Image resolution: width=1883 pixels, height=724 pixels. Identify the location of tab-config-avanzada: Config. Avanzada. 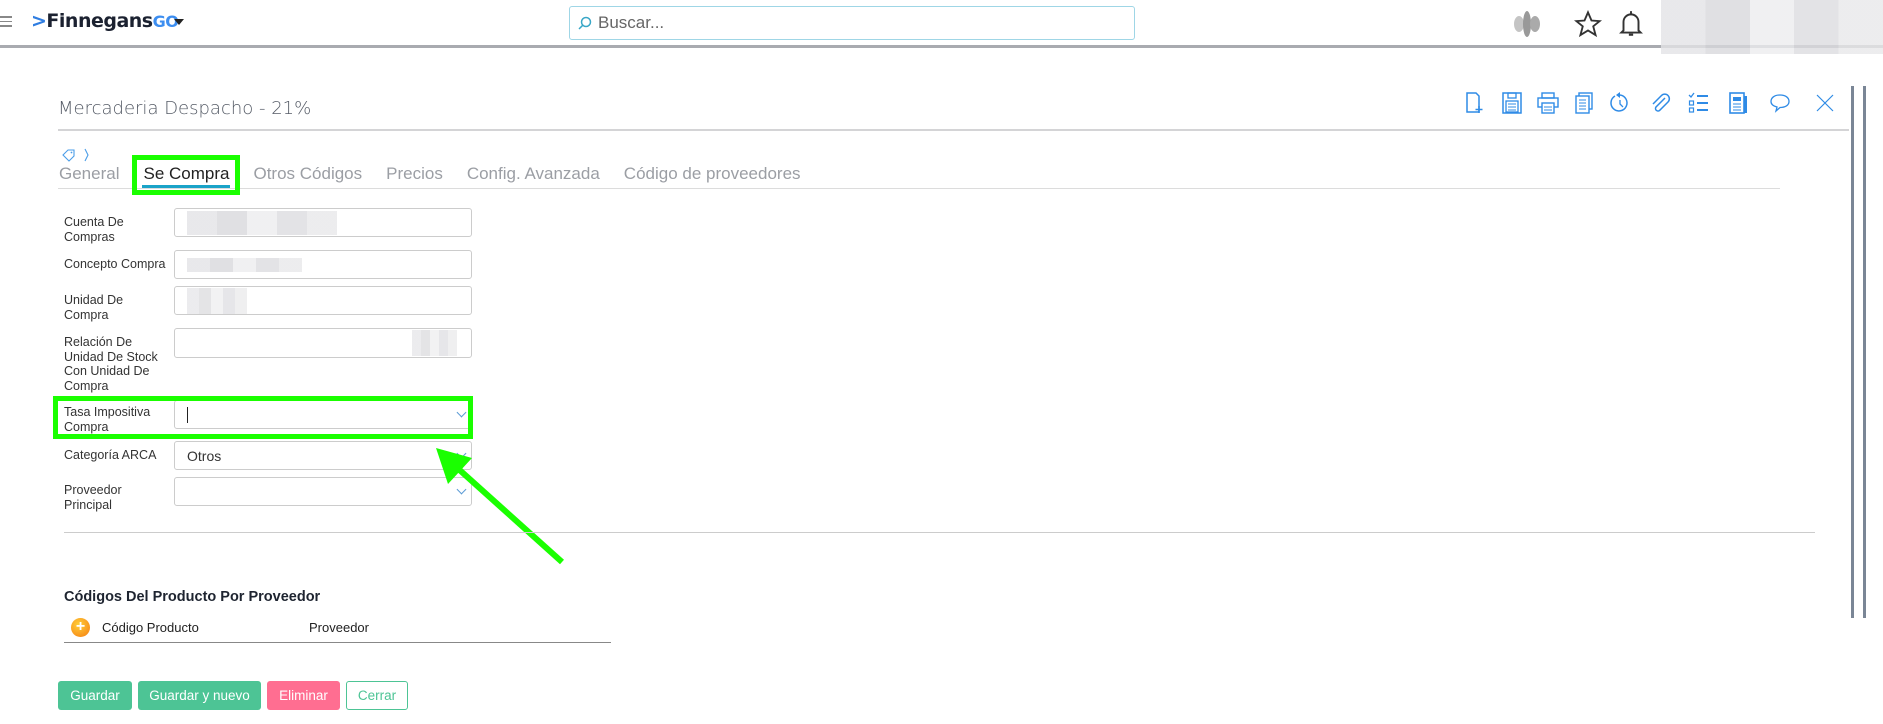
(533, 174).